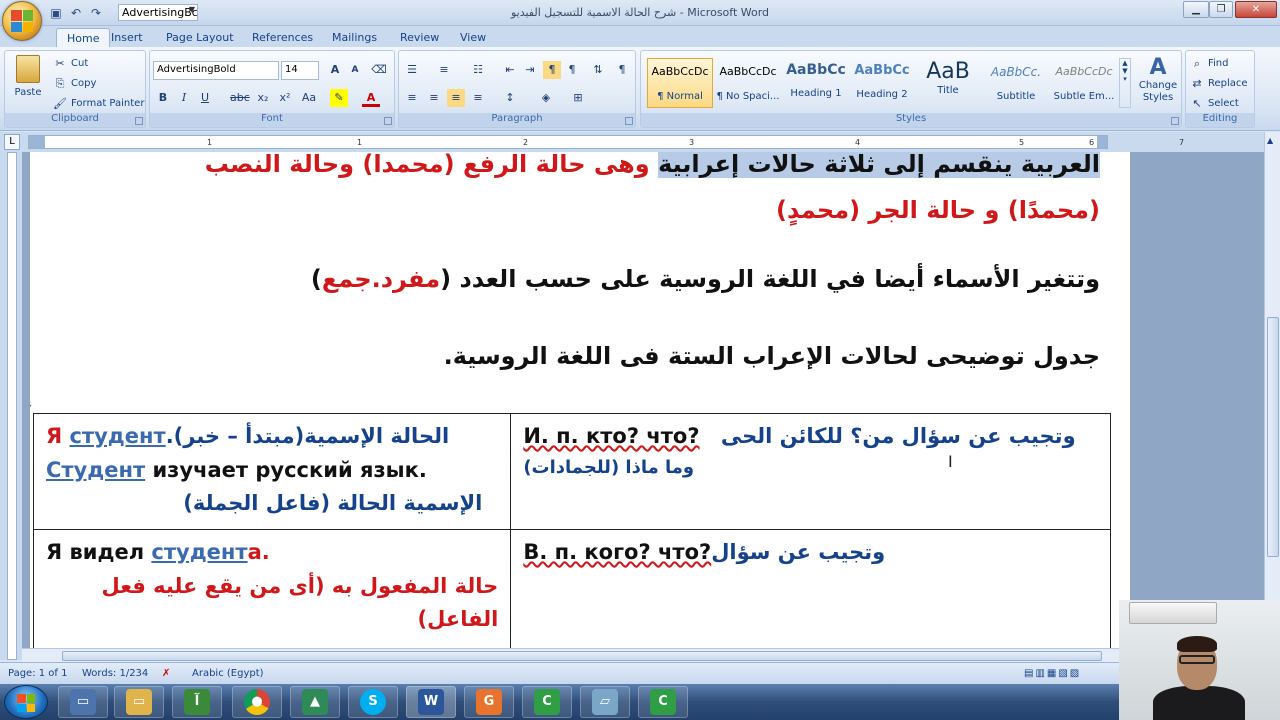  What do you see at coordinates (289, 469) in the screenshot?
I see `ru-text: изучает русский язык.` at bounding box center [289, 469].